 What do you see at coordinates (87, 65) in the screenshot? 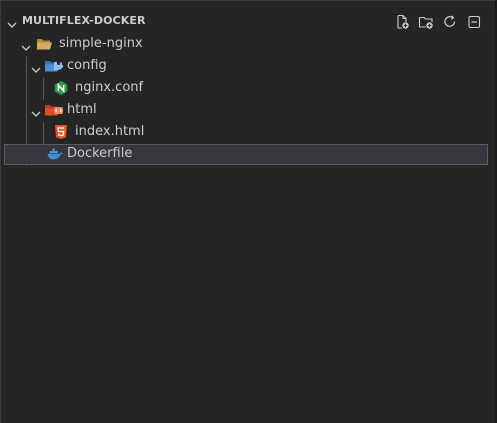
I see `tree-item-label: config` at bounding box center [87, 65].